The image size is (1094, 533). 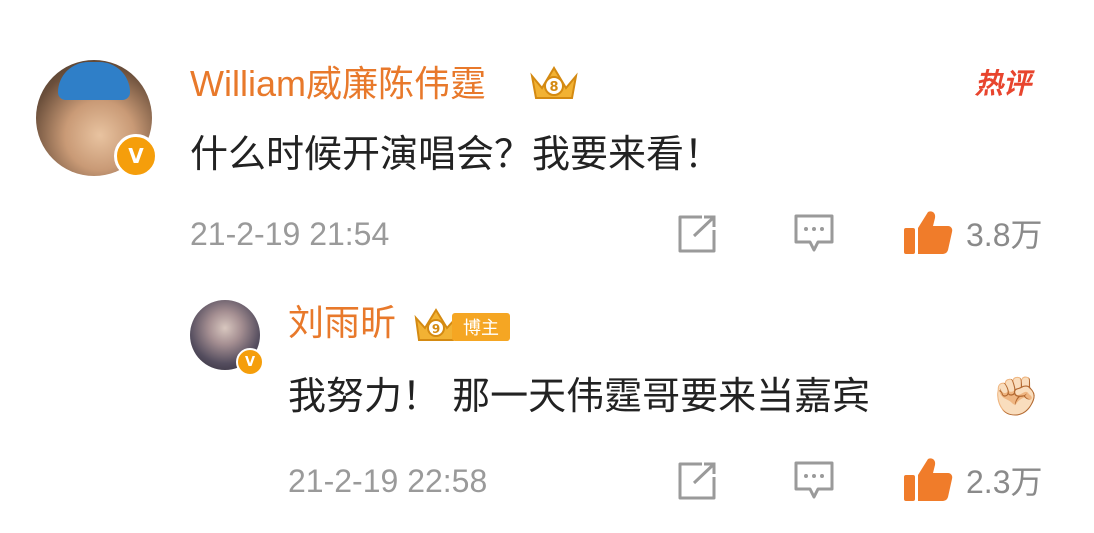 What do you see at coordinates (553, 87) in the screenshot?
I see `svg-text: 8` at bounding box center [553, 87].